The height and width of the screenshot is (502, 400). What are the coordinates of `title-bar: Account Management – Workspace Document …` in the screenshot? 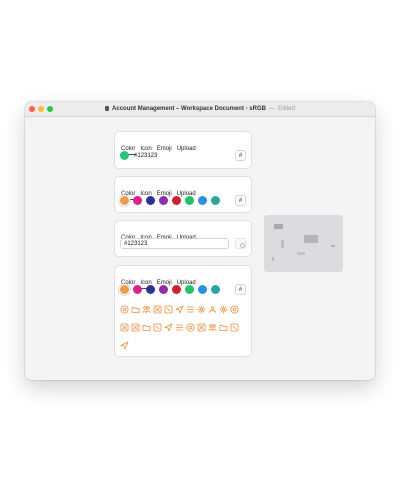 It's located at (200, 109).